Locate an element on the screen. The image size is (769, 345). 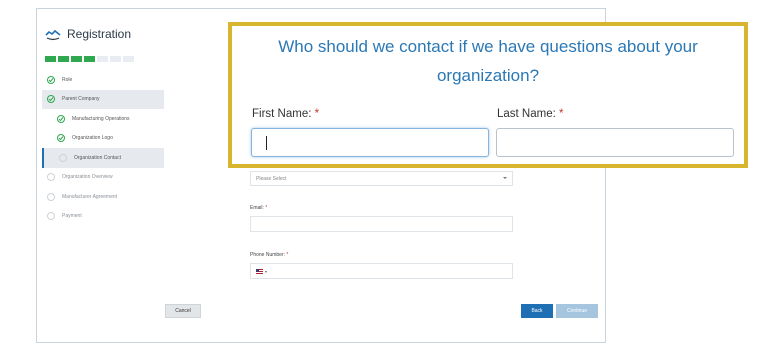
step-item: Manufacturing Operations is located at coordinates (103, 119).